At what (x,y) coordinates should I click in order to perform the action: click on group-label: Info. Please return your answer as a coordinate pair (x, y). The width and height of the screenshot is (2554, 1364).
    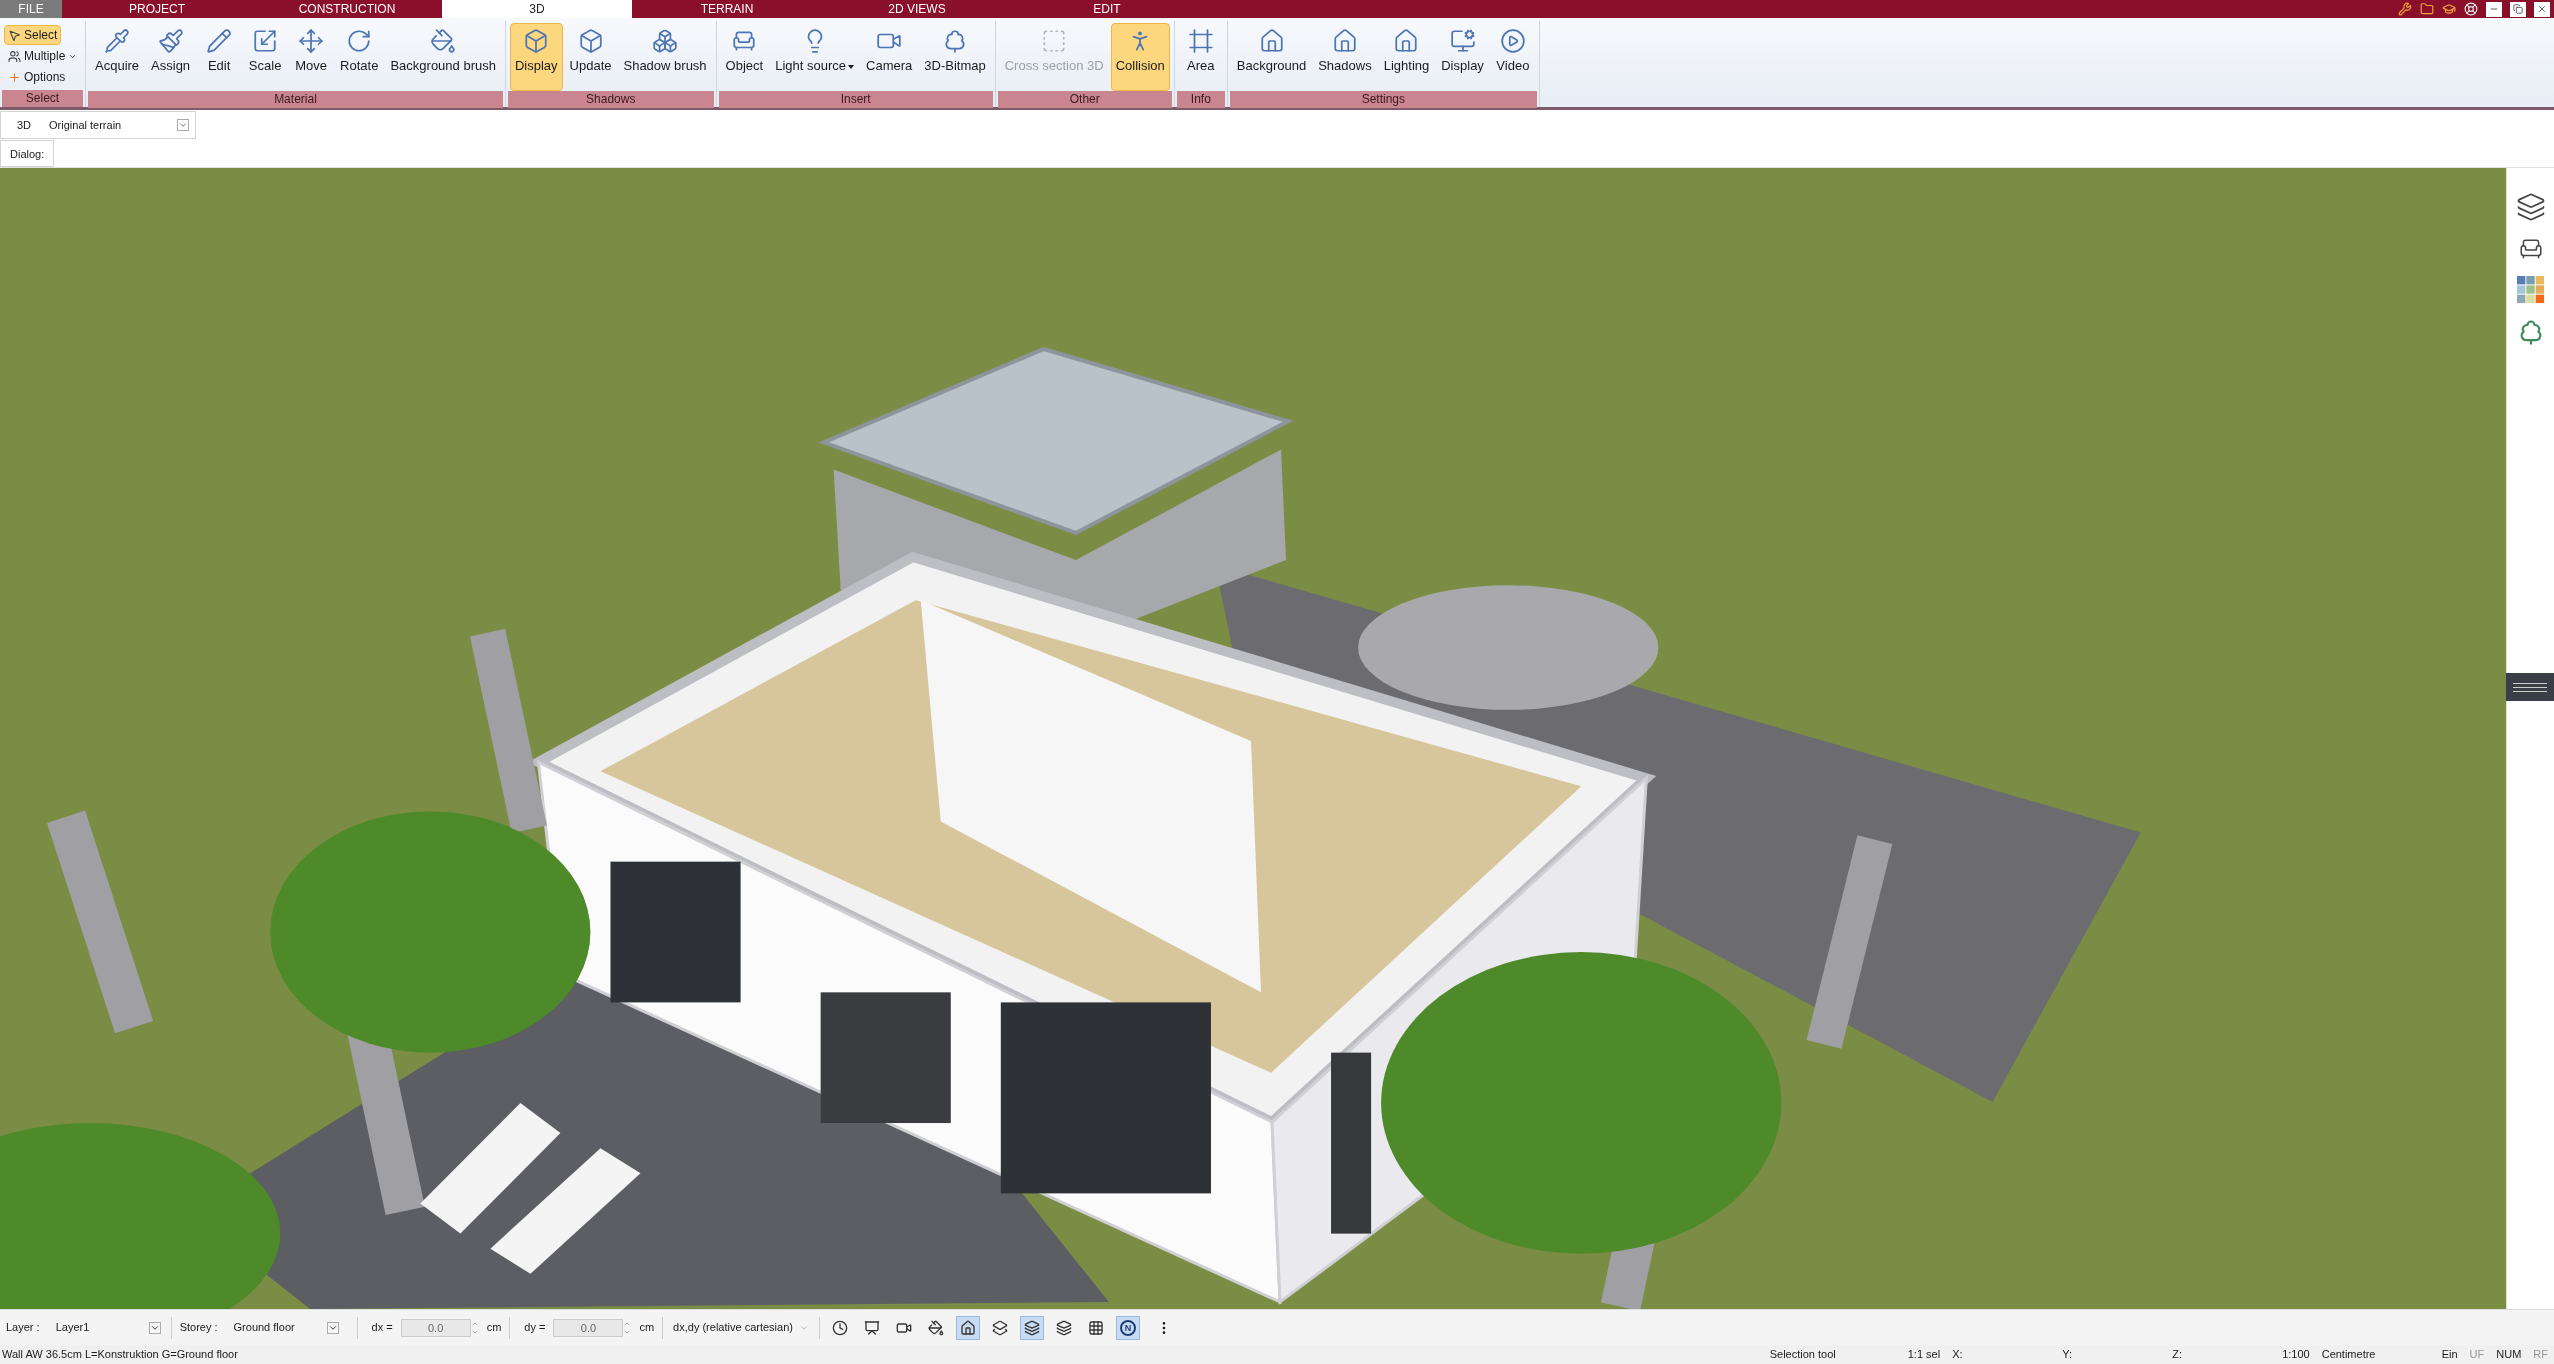
    Looking at the image, I should click on (1200, 99).